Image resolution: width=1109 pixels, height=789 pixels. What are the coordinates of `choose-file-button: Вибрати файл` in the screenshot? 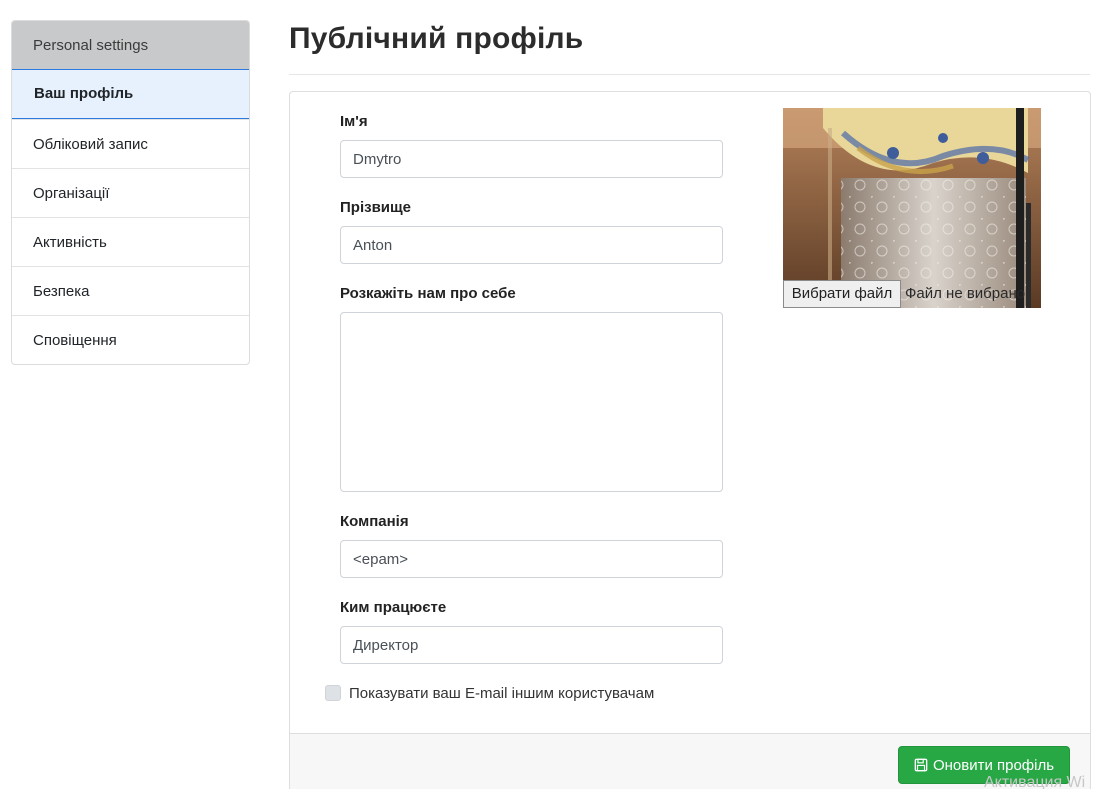 It's located at (842, 294).